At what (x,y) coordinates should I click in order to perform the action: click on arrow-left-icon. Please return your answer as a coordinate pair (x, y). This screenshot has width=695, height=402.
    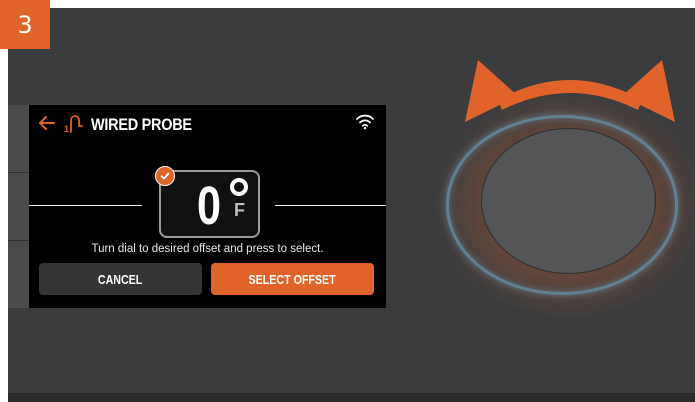
    Looking at the image, I should click on (47, 123).